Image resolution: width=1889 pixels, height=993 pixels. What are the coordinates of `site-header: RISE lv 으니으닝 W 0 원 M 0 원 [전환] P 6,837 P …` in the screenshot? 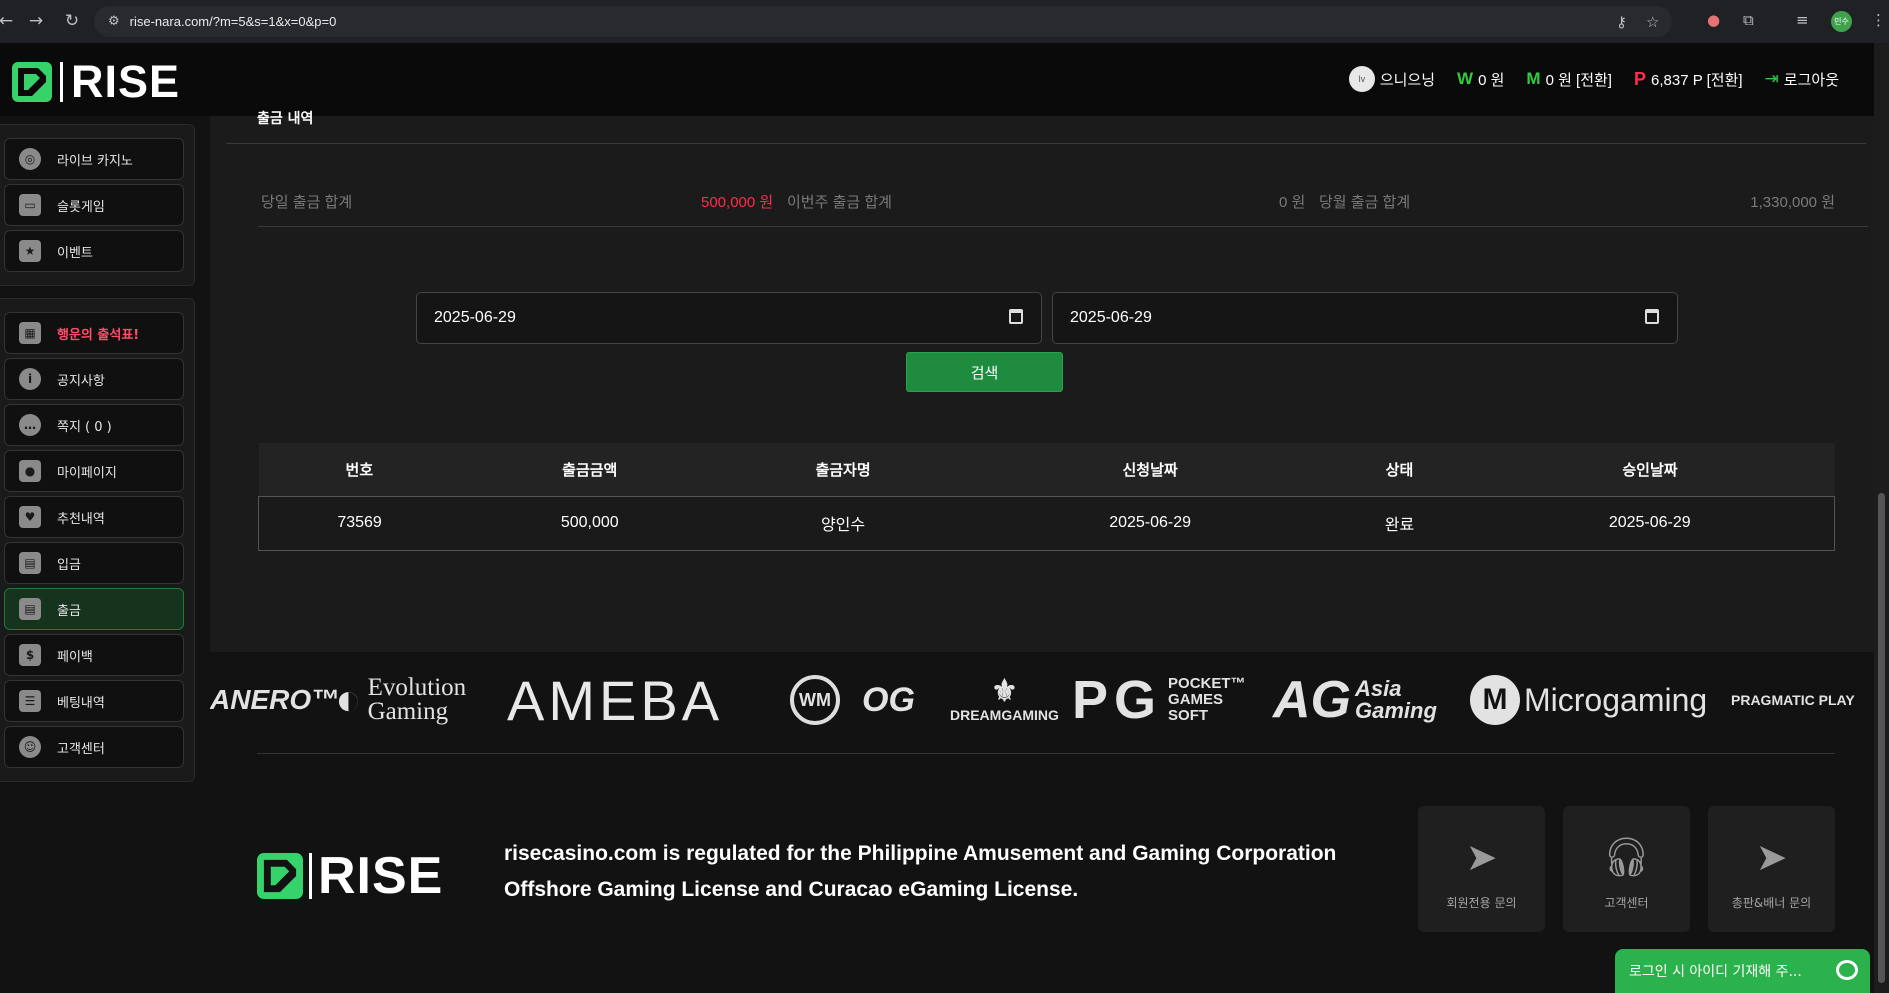 It's located at (944, 79).